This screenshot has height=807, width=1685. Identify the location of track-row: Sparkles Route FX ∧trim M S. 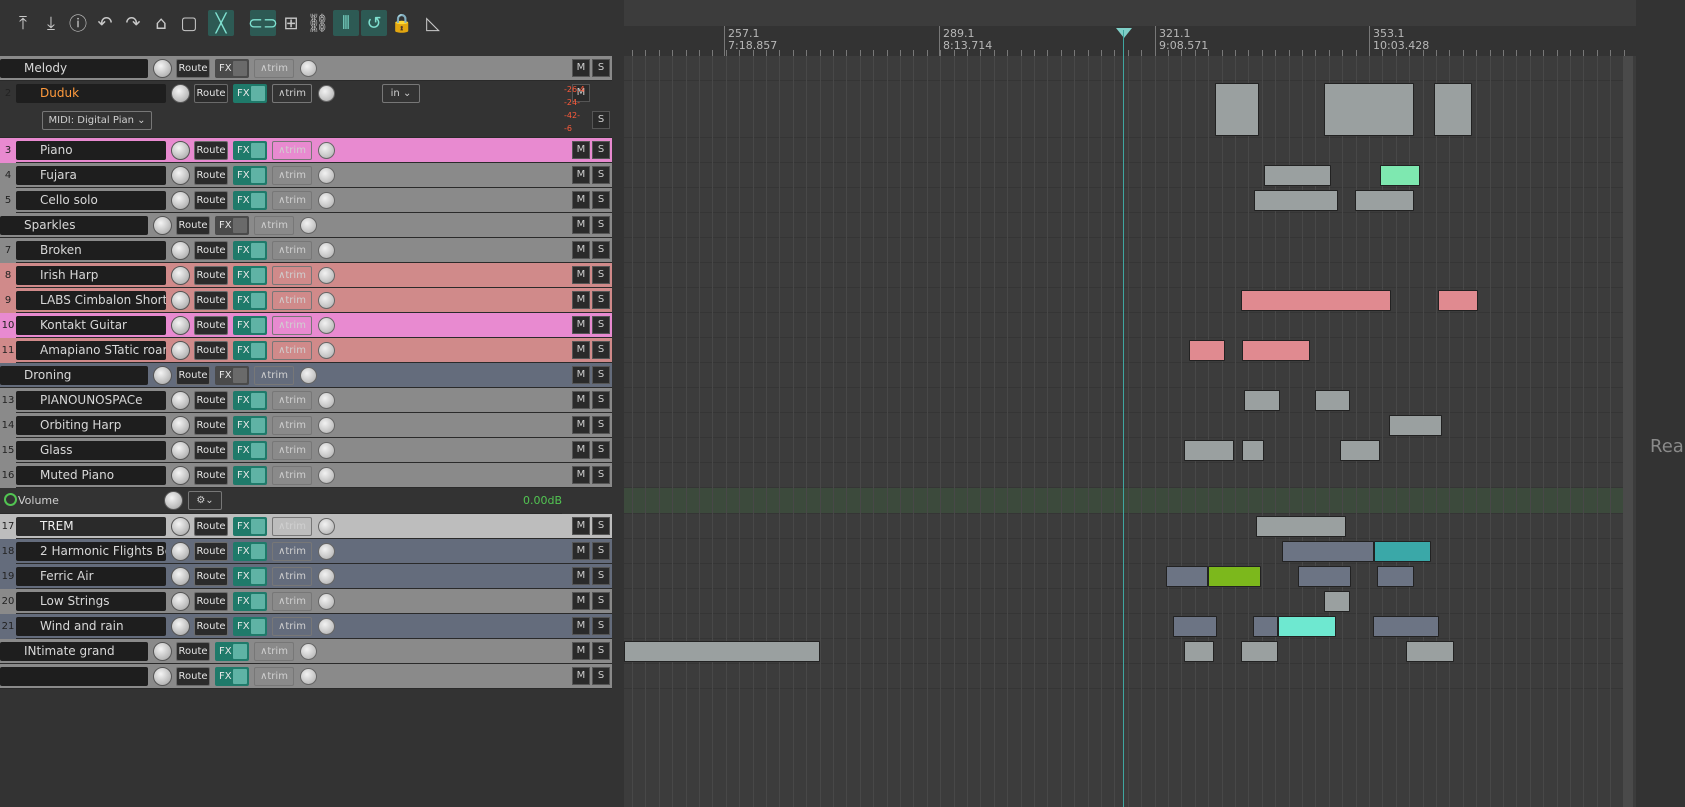
(306, 225).